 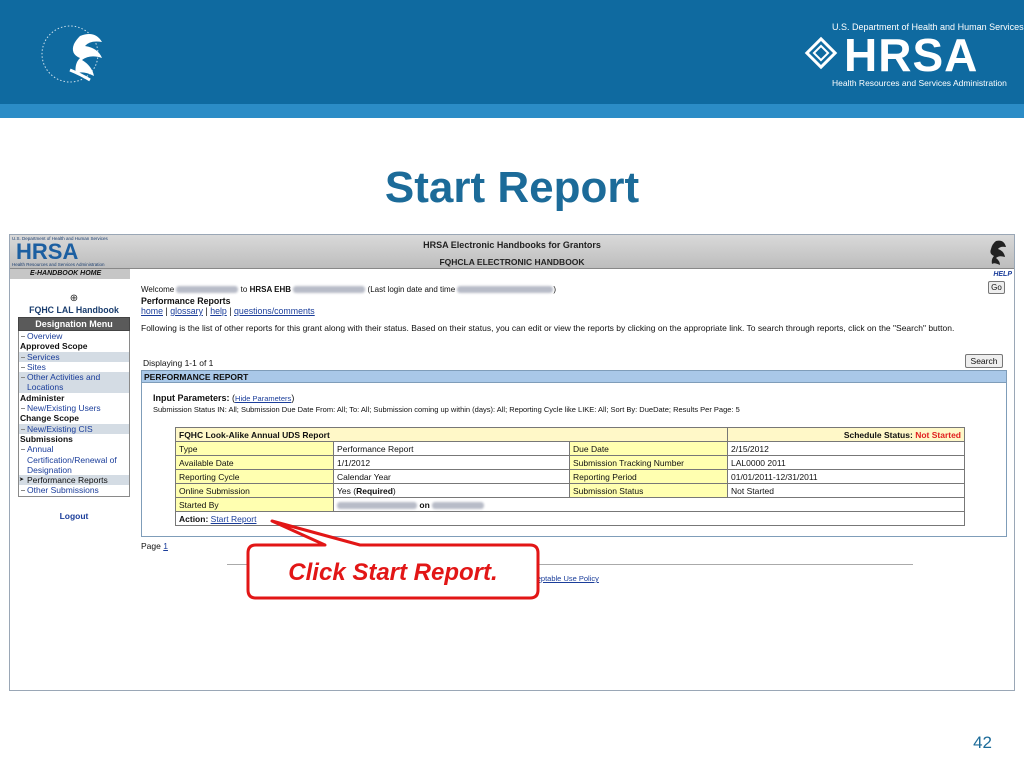 I want to click on start-report-link: Start Report, so click(x=234, y=519).